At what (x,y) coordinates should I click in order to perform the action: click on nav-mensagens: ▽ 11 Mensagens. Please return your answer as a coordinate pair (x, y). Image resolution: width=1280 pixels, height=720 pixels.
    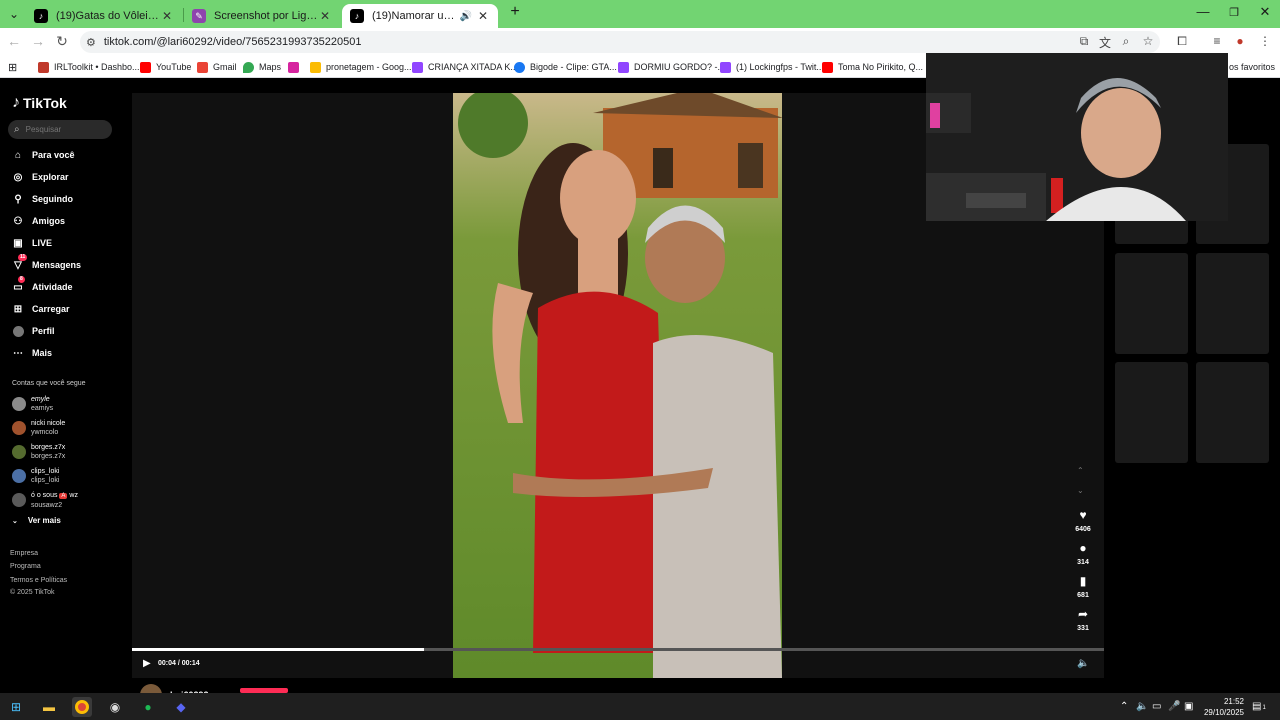
    Looking at the image, I should click on (47, 264).